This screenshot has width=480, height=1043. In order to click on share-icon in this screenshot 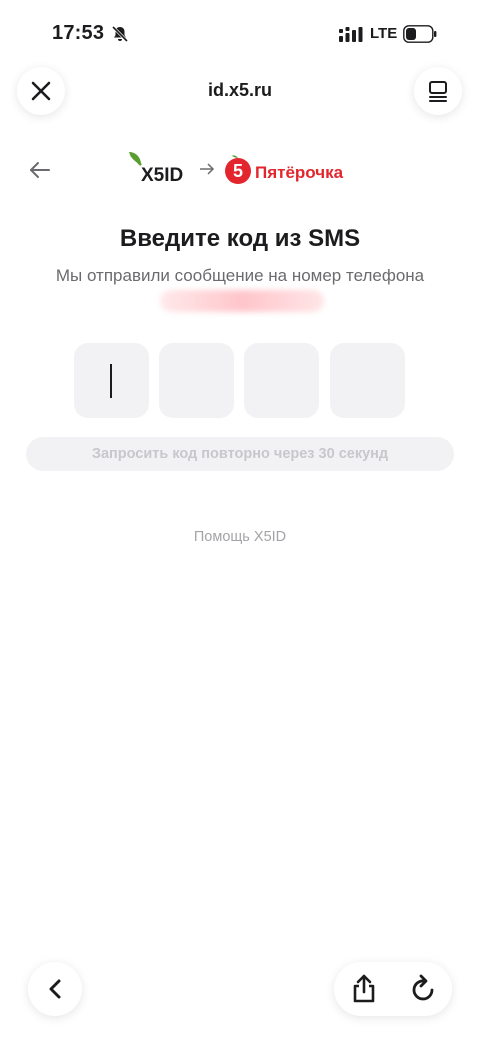, I will do `click(364, 988)`.